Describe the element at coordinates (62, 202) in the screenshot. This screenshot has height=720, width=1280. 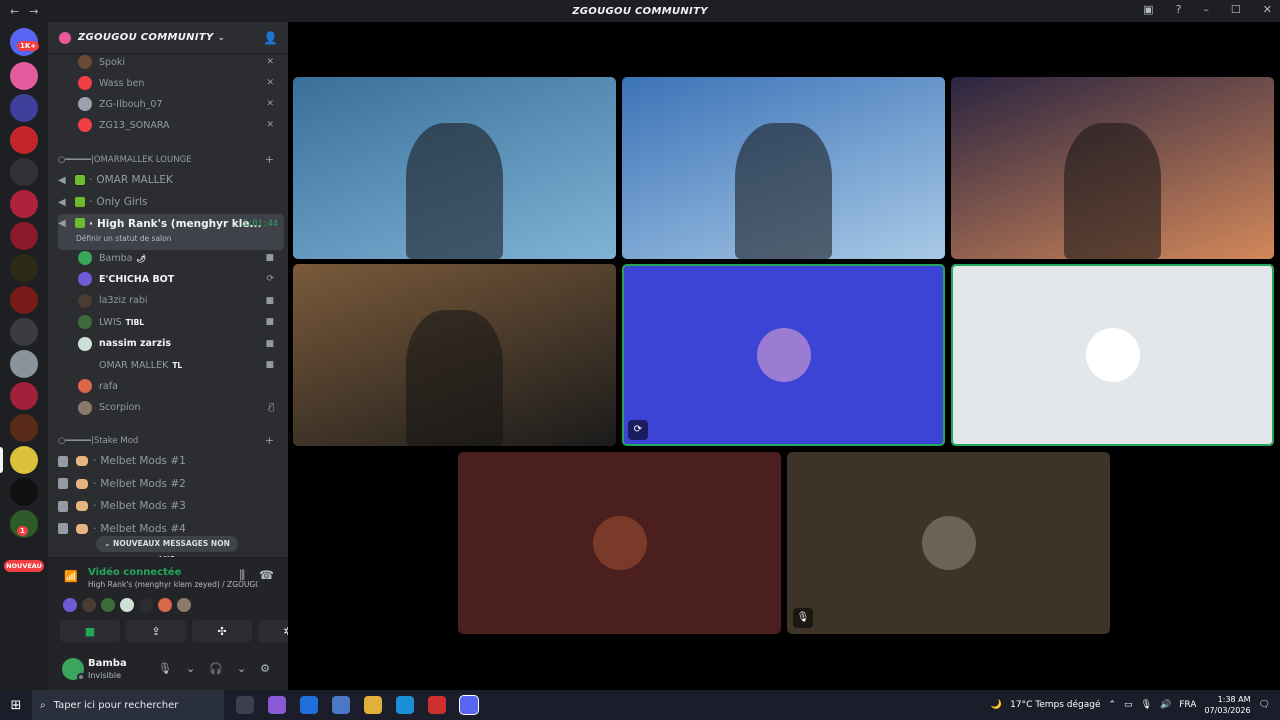
I see `speaker-icon: ◀` at that location.